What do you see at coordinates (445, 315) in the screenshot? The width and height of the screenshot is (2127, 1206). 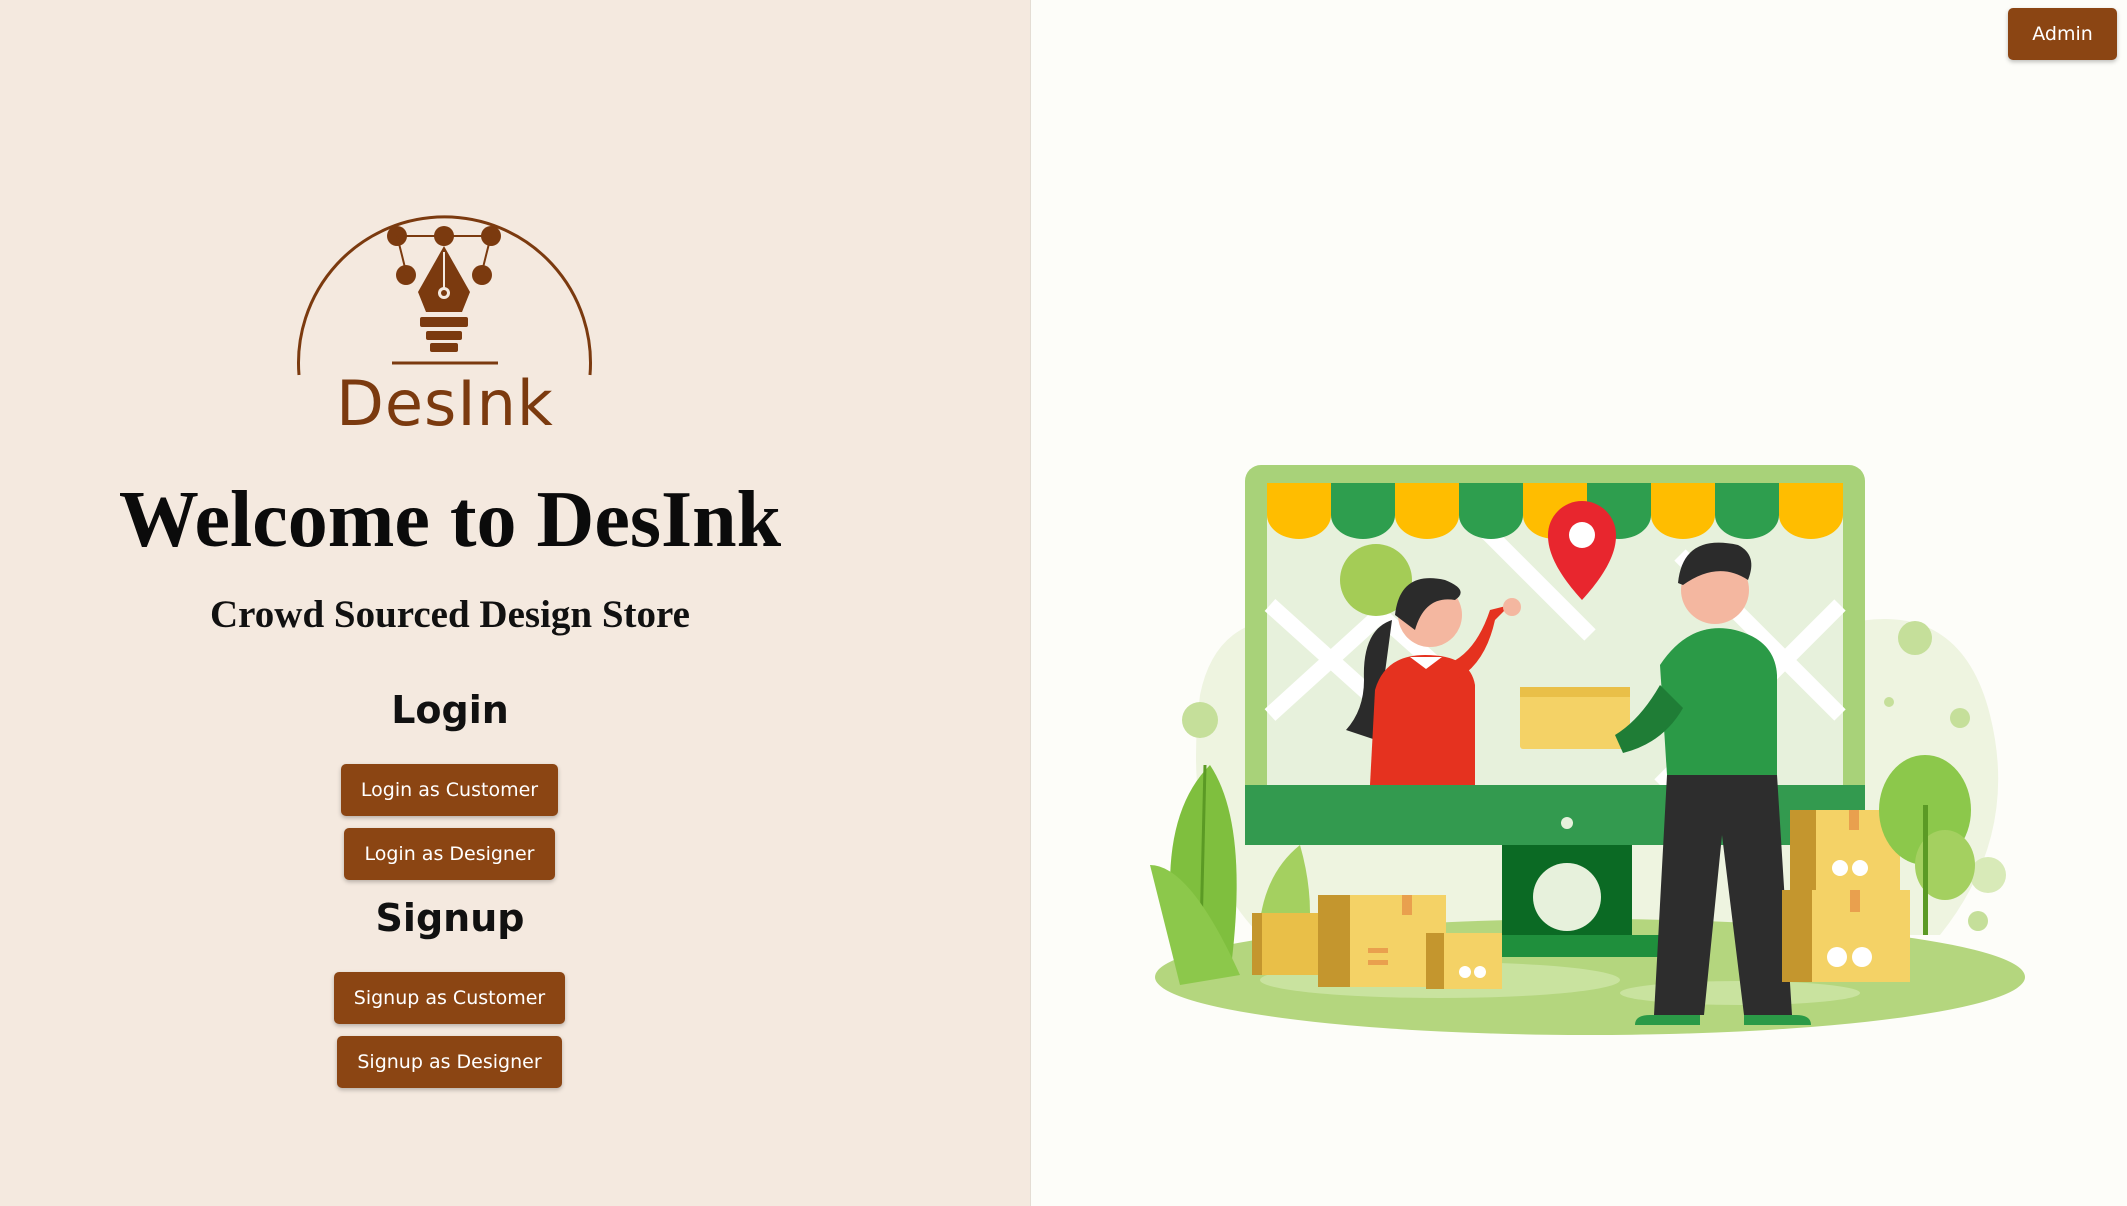 I see `desink-logo: DesInk` at bounding box center [445, 315].